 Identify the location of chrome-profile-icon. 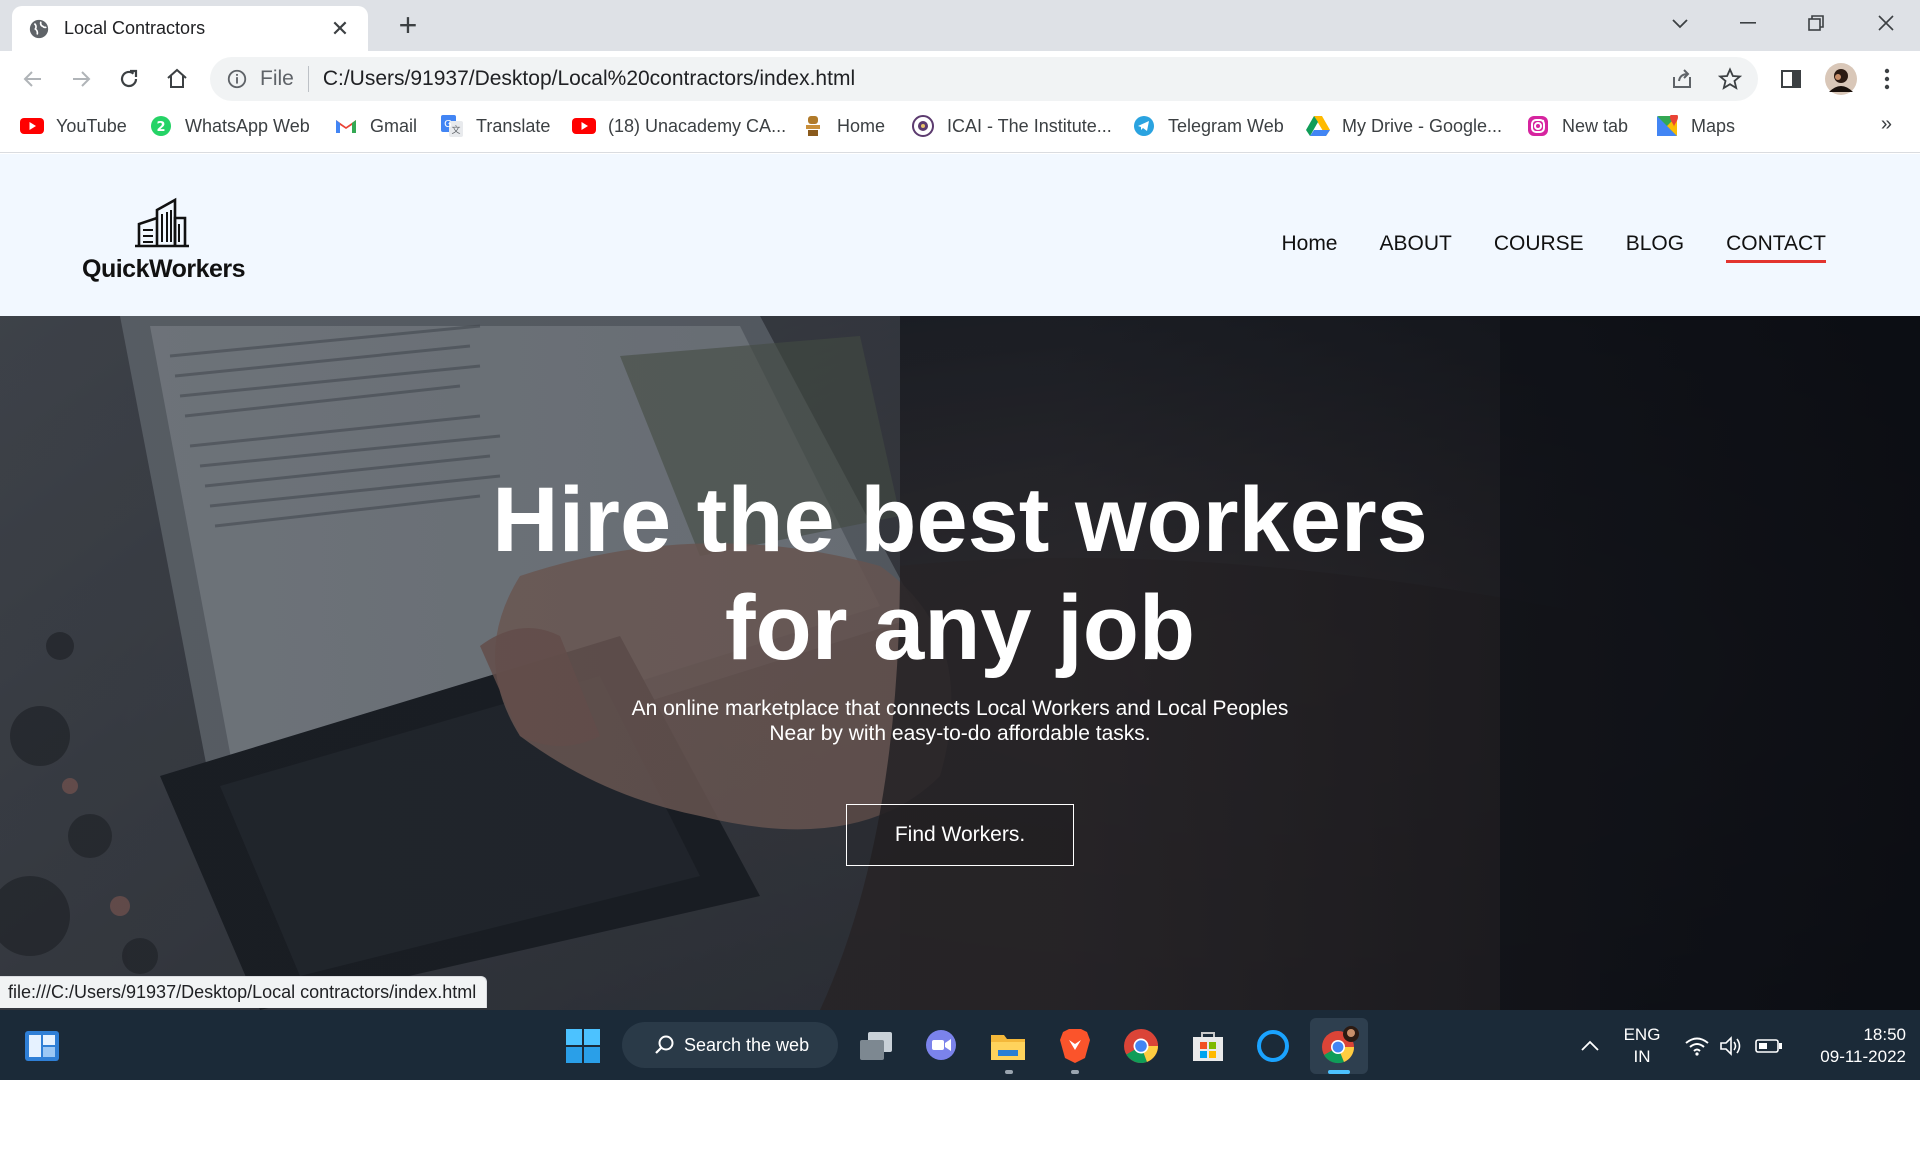
(1339, 1046).